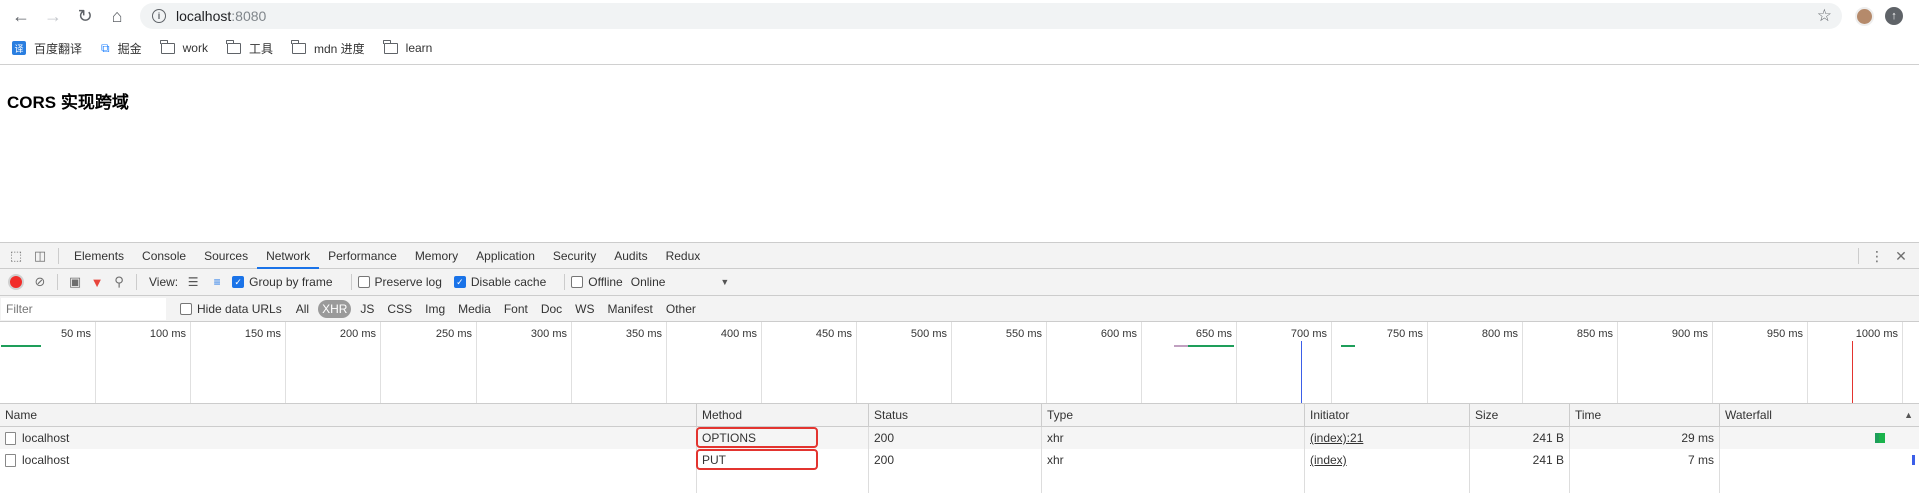 The height and width of the screenshot is (493, 1919). I want to click on bookmark-baidu-translate: 译 百度翻译, so click(47, 48).